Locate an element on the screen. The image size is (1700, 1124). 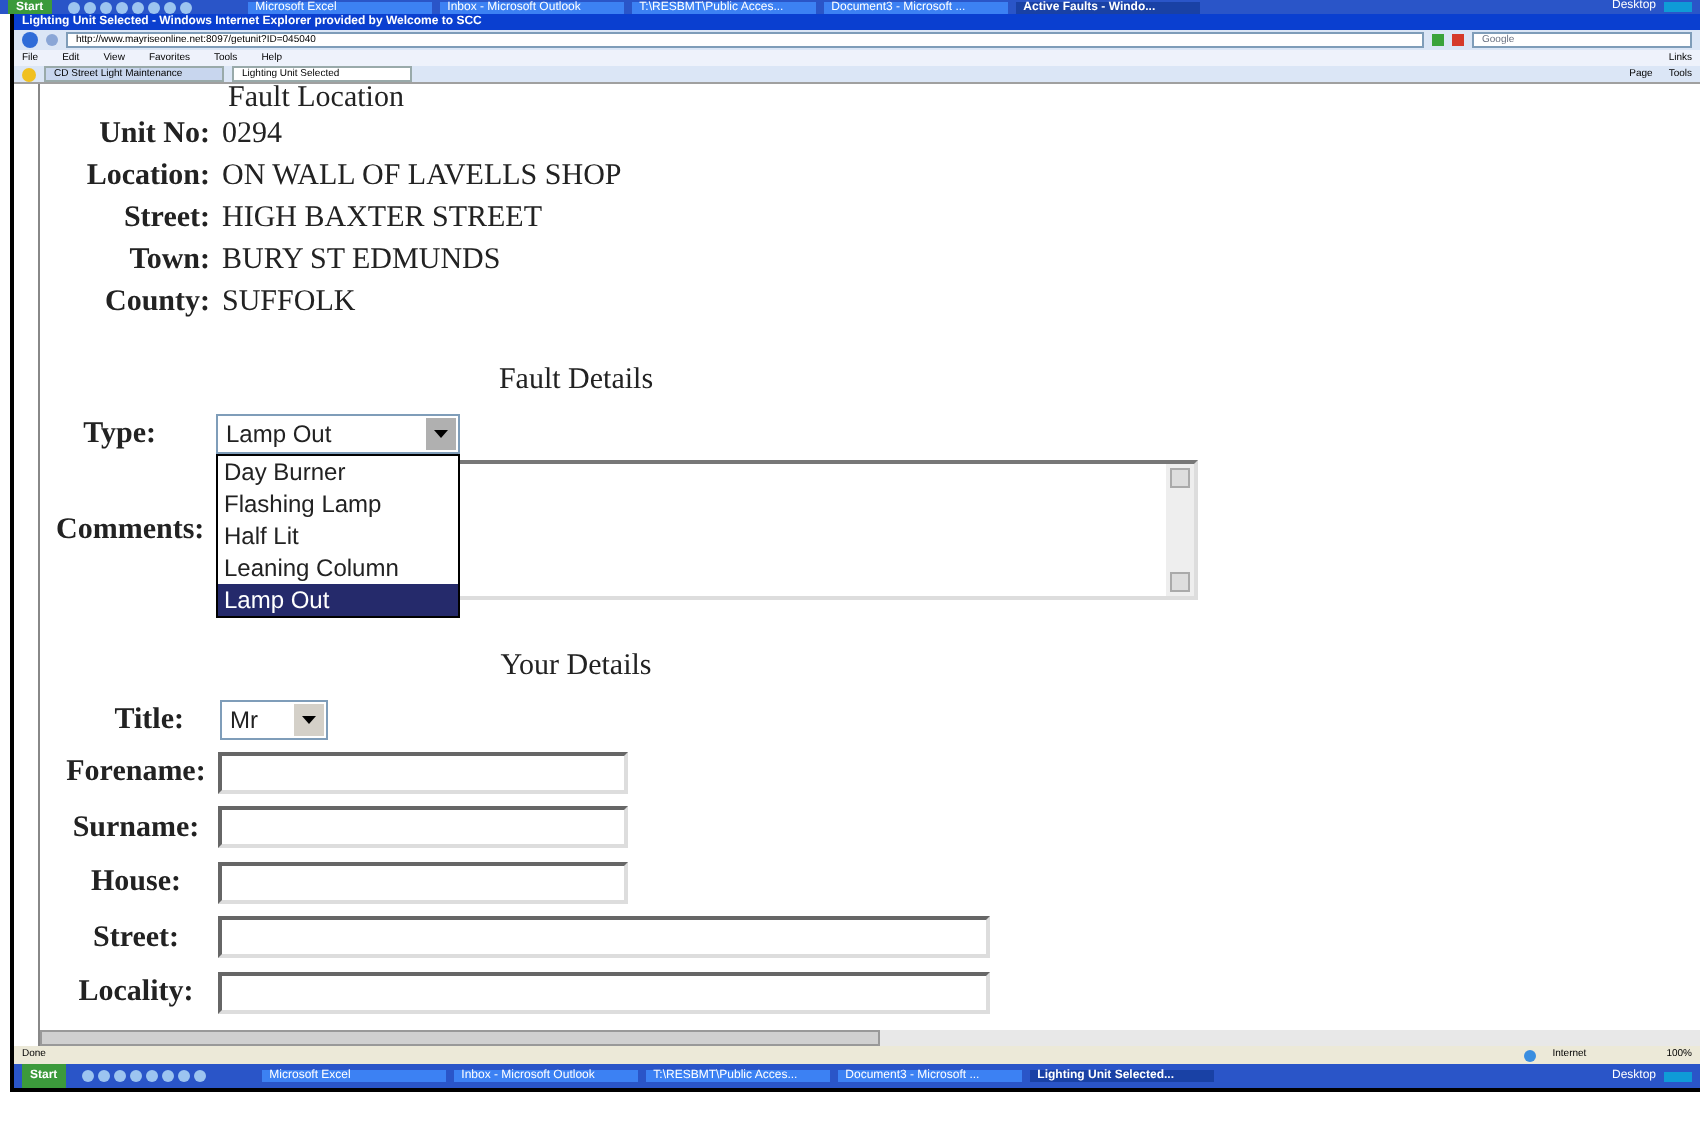
dropdown-option: Lamp Out is located at coordinates (338, 599).